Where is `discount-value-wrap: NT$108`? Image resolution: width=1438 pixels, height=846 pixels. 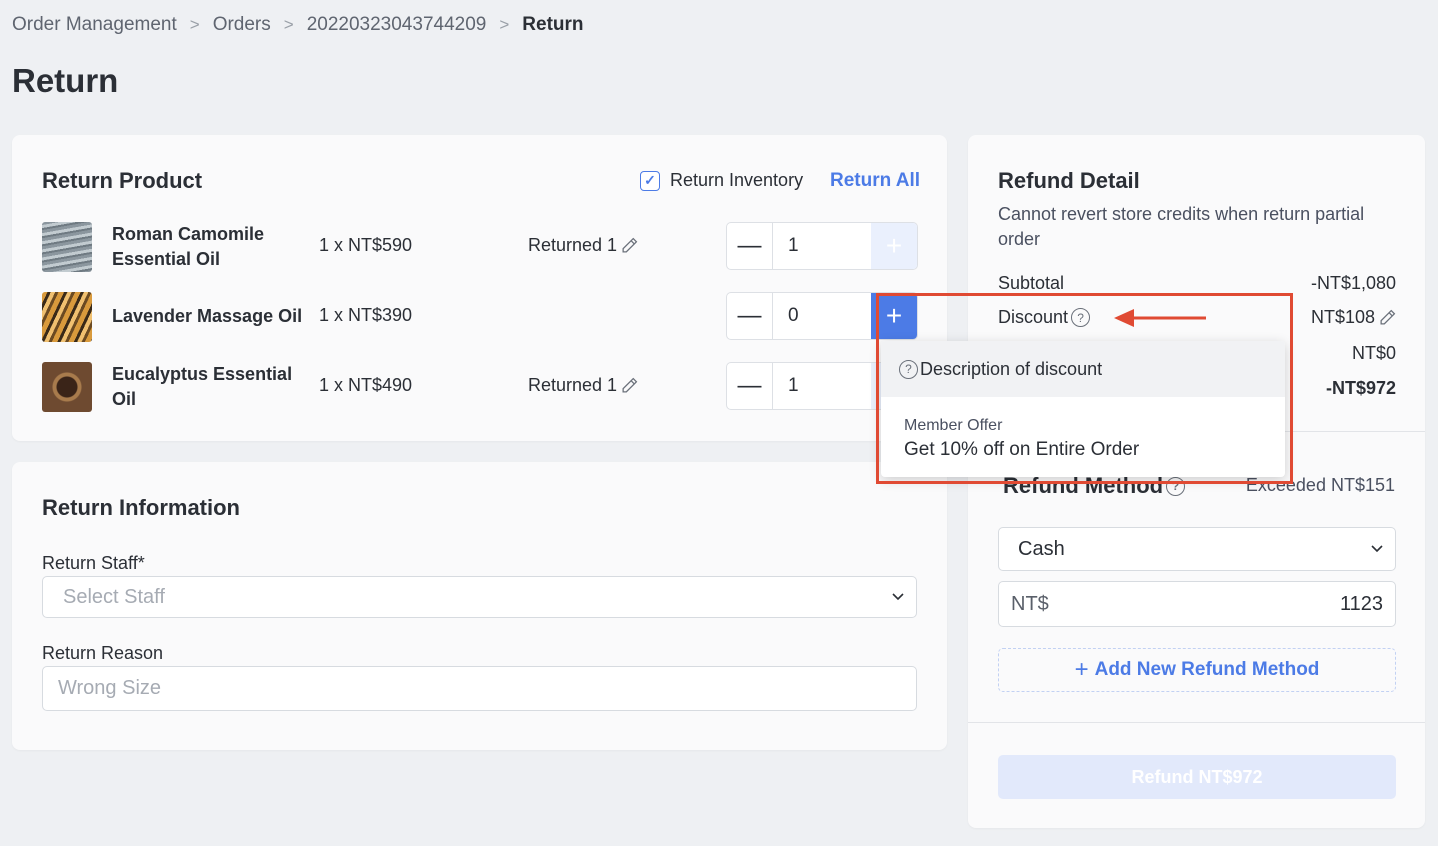
discount-value-wrap: NT$108 is located at coordinates (1353, 317).